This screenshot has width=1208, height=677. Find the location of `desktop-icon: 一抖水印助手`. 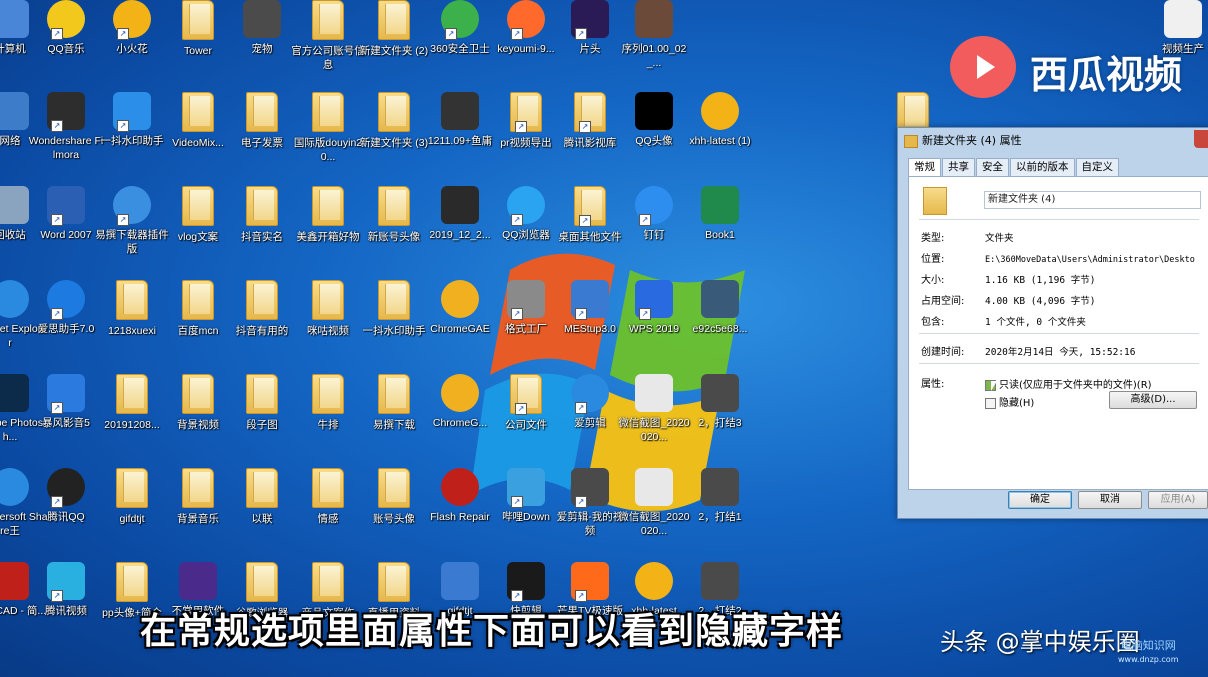

desktop-icon: 一抖水印助手 is located at coordinates (394, 309).